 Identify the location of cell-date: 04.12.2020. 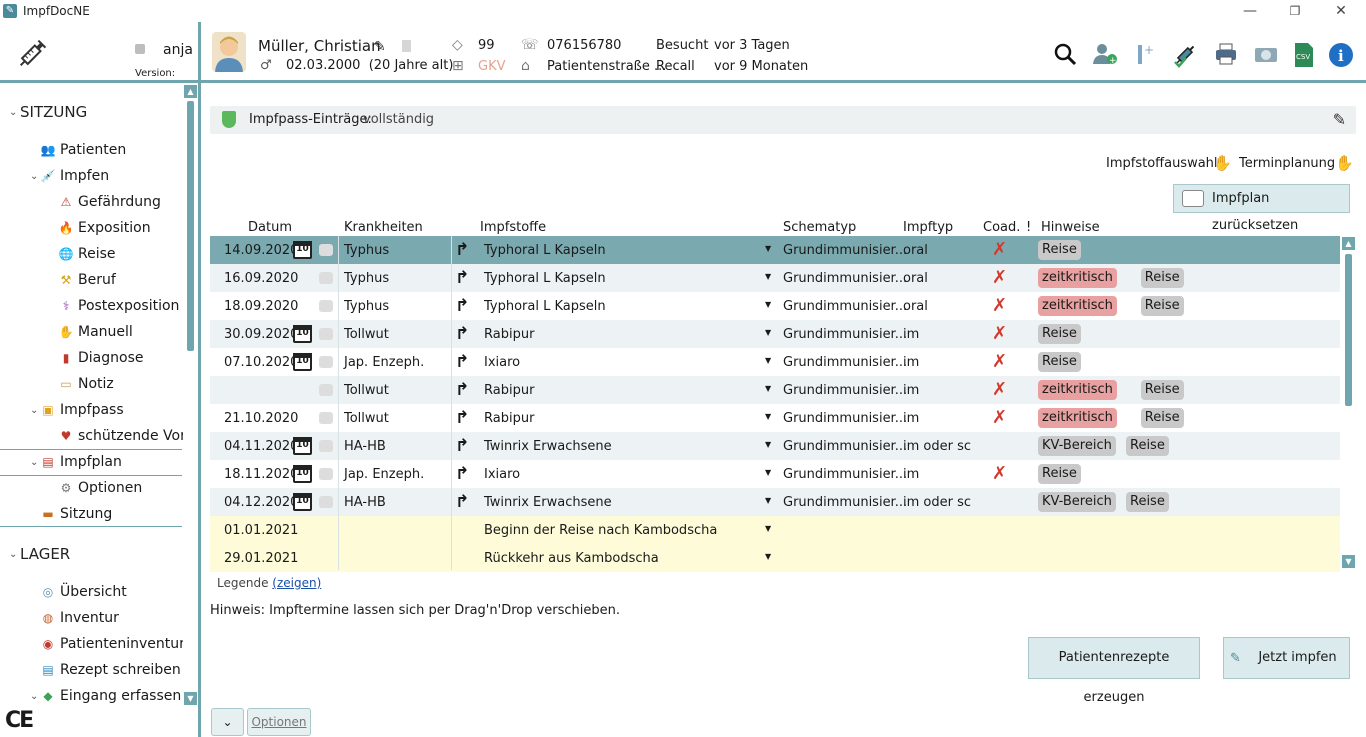
(261, 502).